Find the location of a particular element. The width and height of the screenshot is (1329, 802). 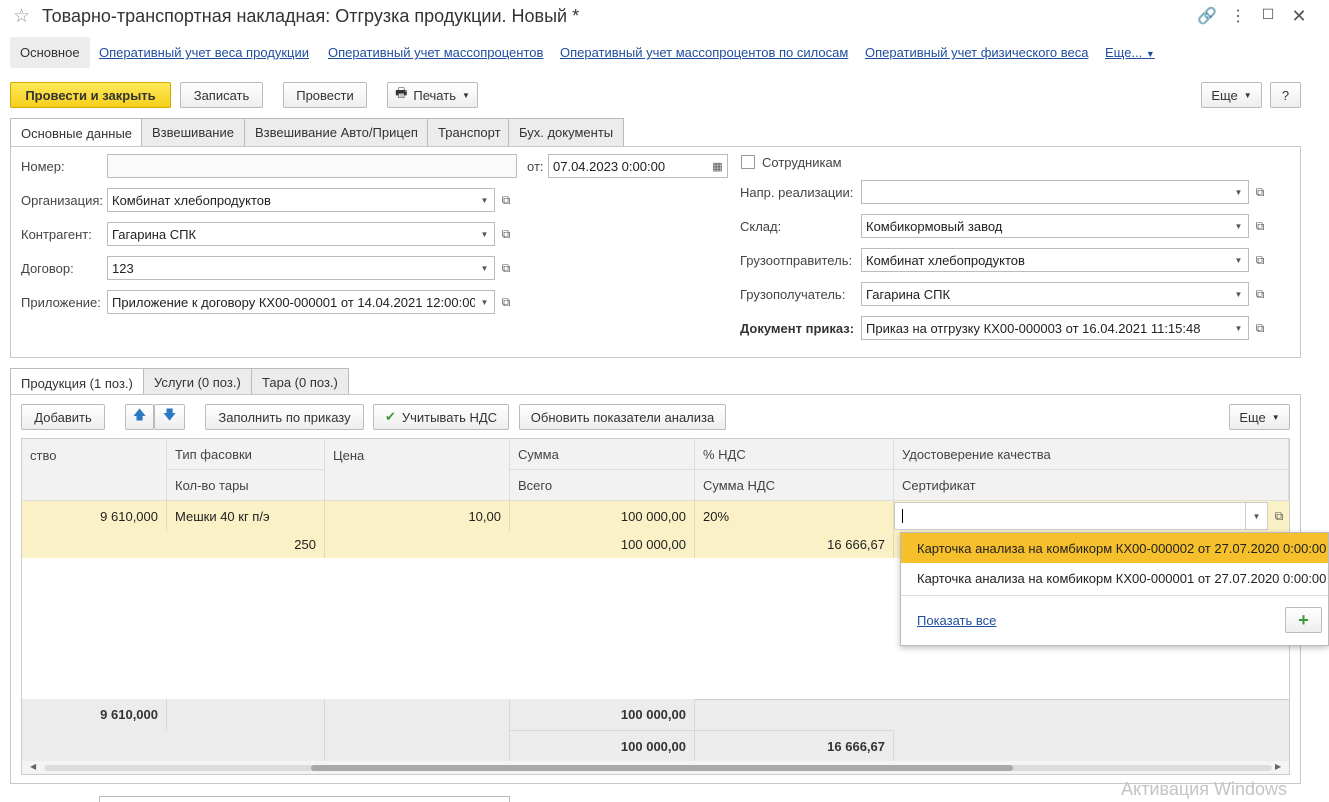

tab-weighing: Взвешивание is located at coordinates (193, 132).